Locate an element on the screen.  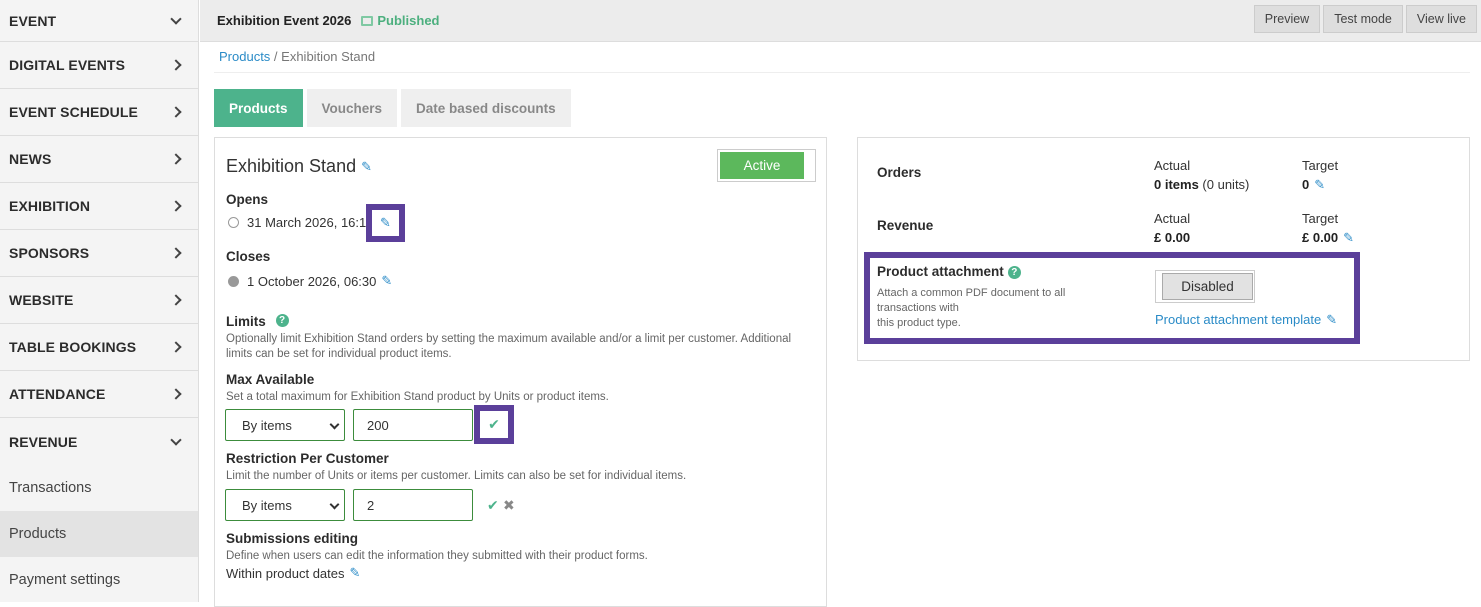
product-attachment-label: Product attachment? is located at coordinates (949, 271).